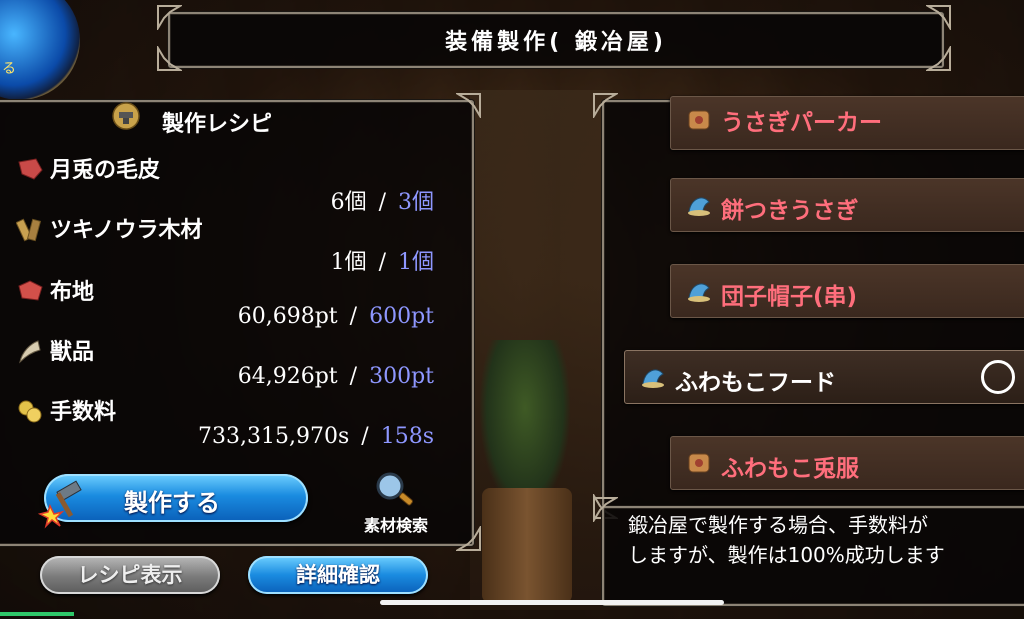 The width and height of the screenshot is (1024, 619). I want to click on ingredient-have: 733,315,970s, so click(274, 436).